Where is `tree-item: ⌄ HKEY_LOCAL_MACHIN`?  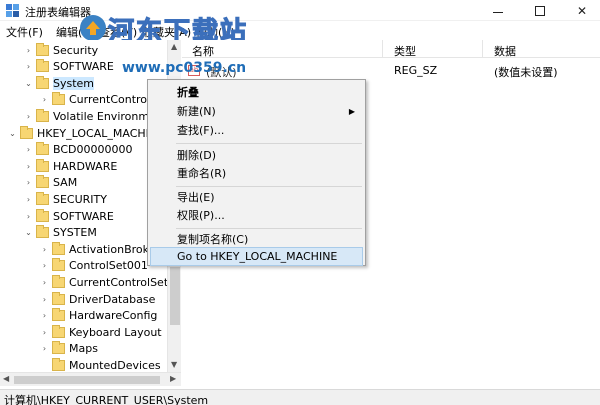
tree-item: ⌄ HKEY_LOCAL_MACHIN is located at coordinates (82, 133).